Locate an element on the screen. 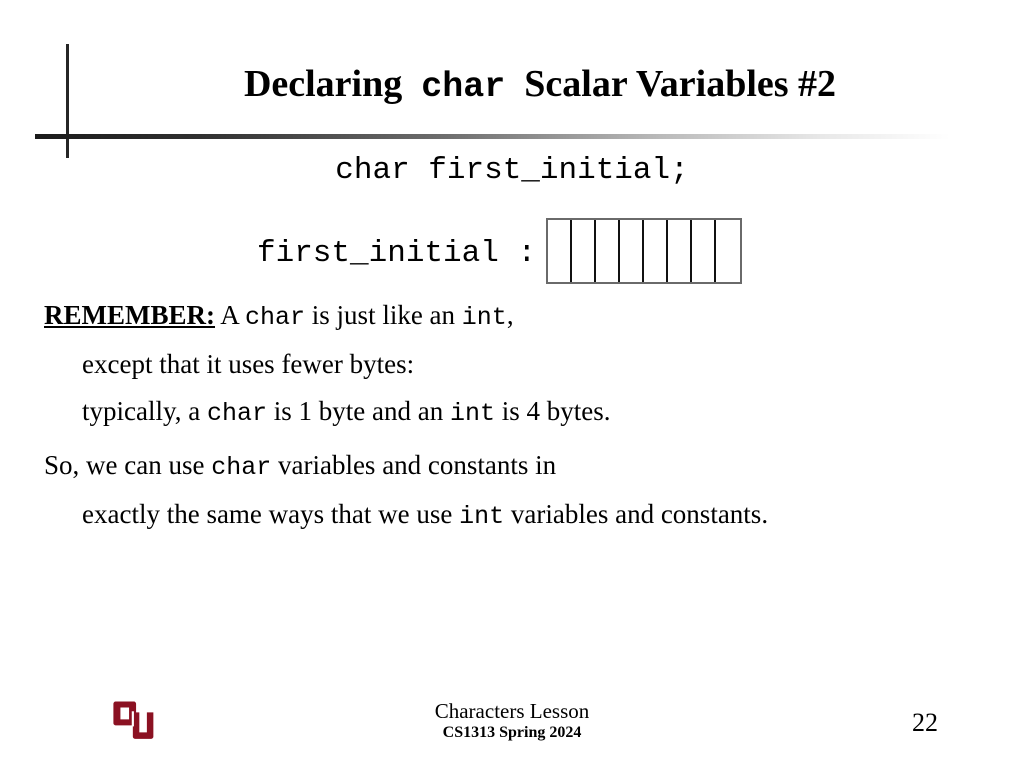  page-number: 22 is located at coordinates (925, 722).